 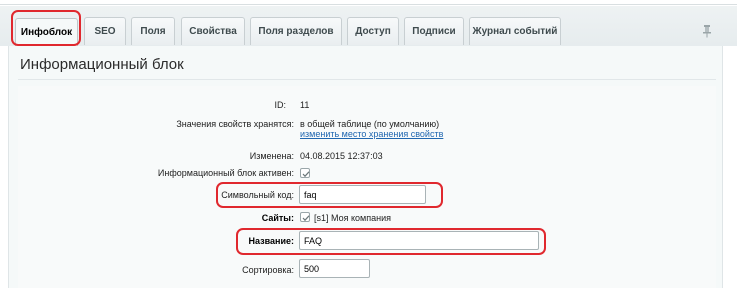 What do you see at coordinates (707, 31) in the screenshot?
I see `pin-icon` at bounding box center [707, 31].